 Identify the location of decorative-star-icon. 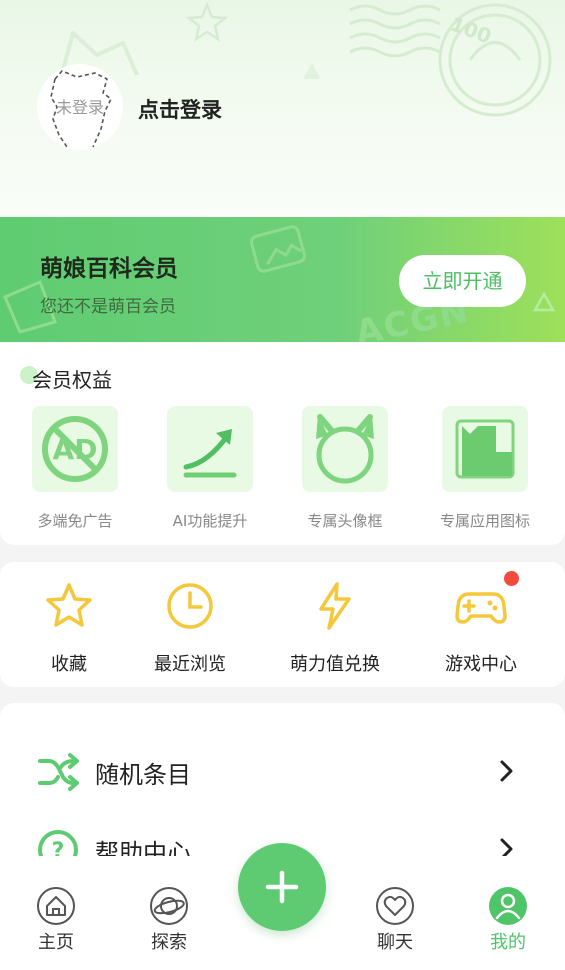
(207, 22).